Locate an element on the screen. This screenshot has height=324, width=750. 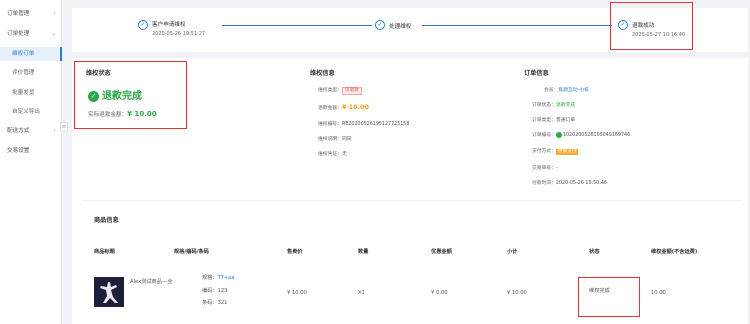
collapse-sidebar-icon: ≡ is located at coordinates (64, 127).